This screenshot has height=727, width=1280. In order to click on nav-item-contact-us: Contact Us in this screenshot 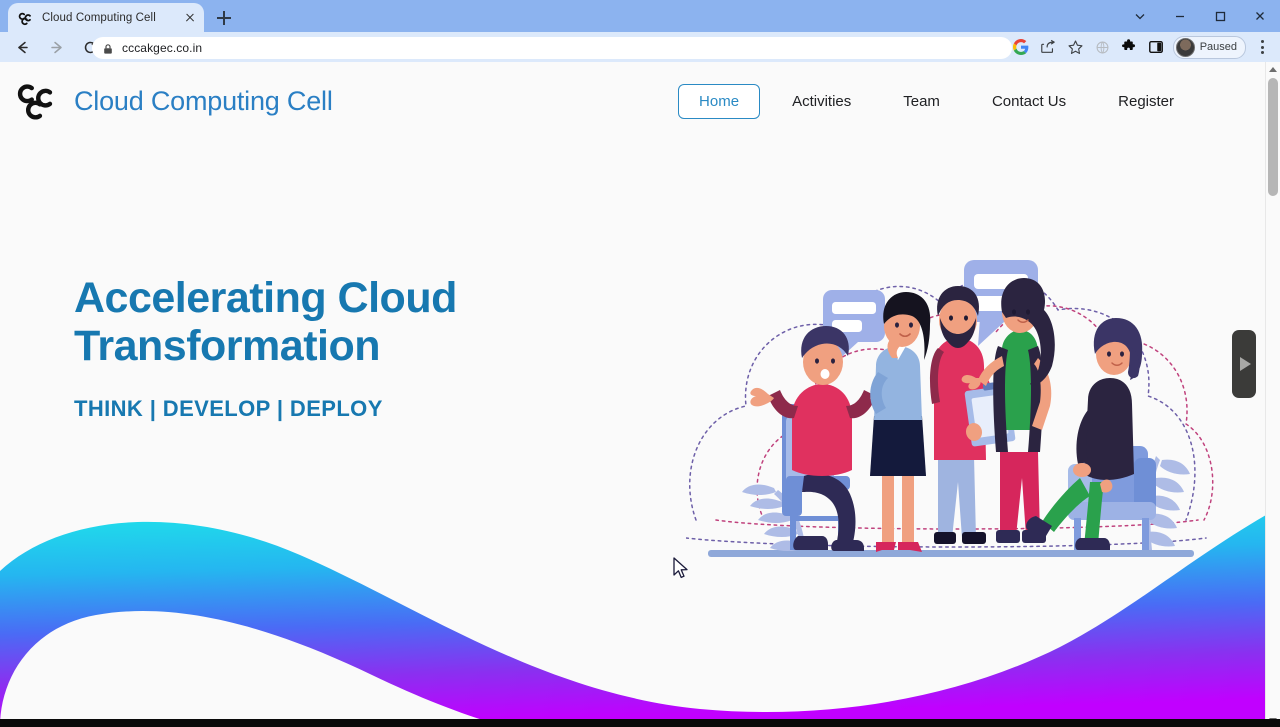, I will do `click(1029, 101)`.